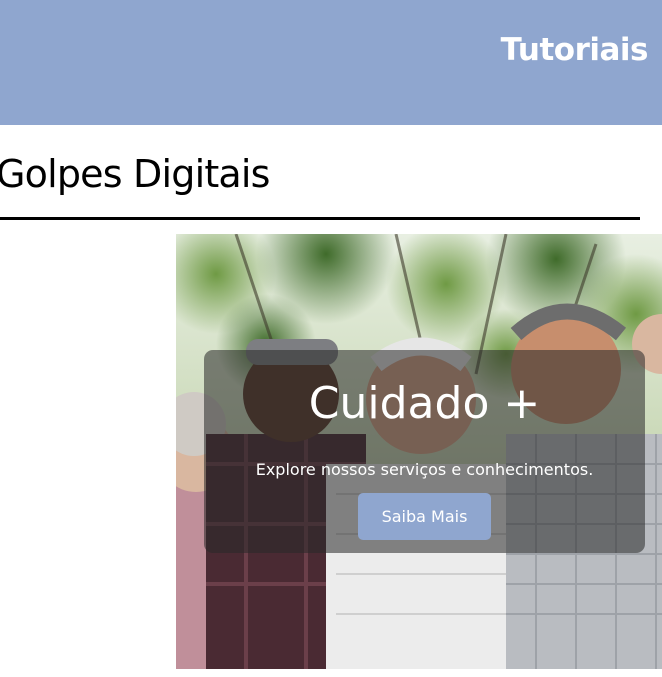 The width and height of the screenshot is (662, 677). Describe the element at coordinates (135, 174) in the screenshot. I see `page-title: Golpes Digitais` at that location.